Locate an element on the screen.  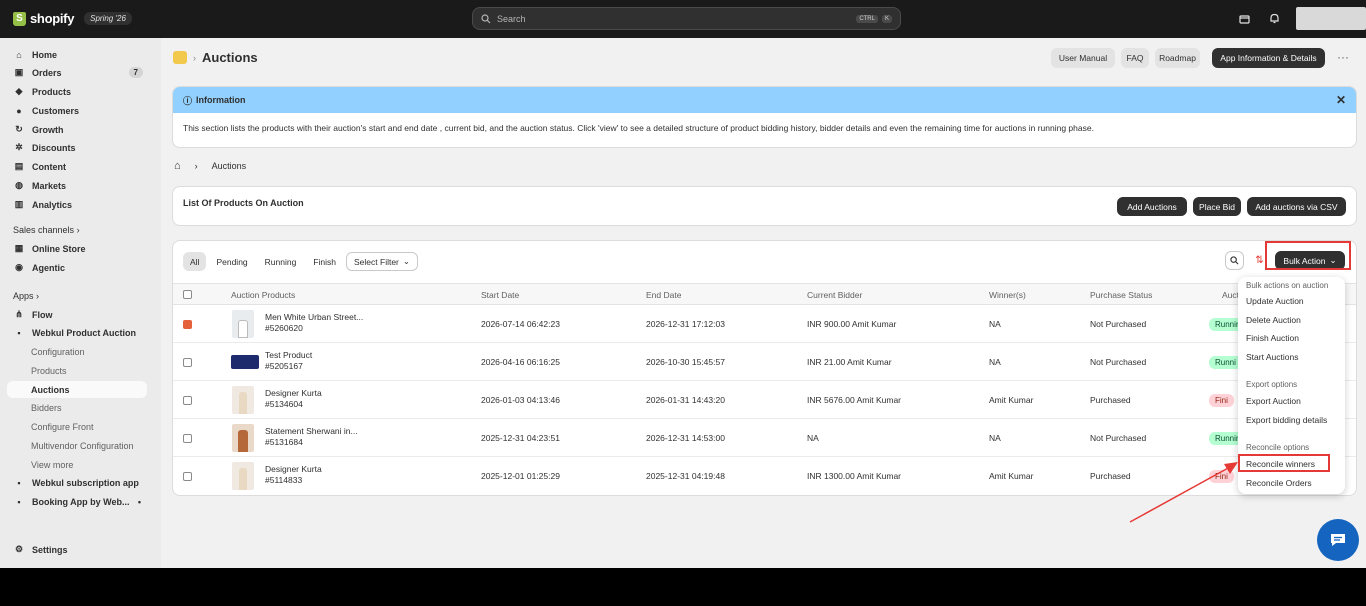
chat-button is located at coordinates (1338, 540).